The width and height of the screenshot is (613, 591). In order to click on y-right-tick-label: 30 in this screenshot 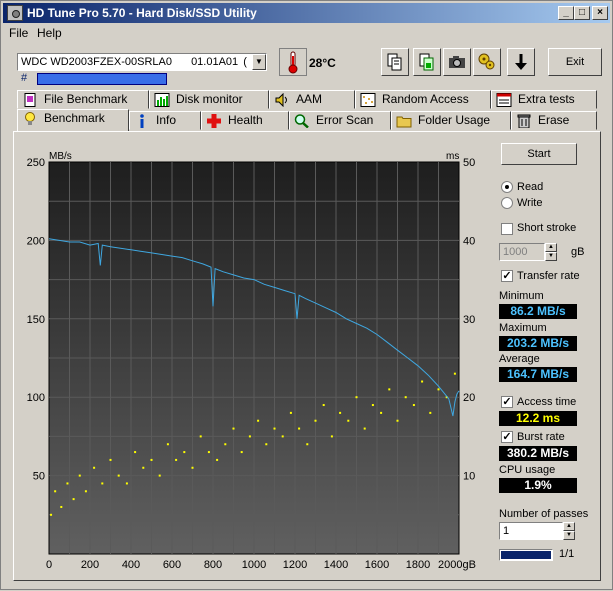, I will do `click(469, 320)`.